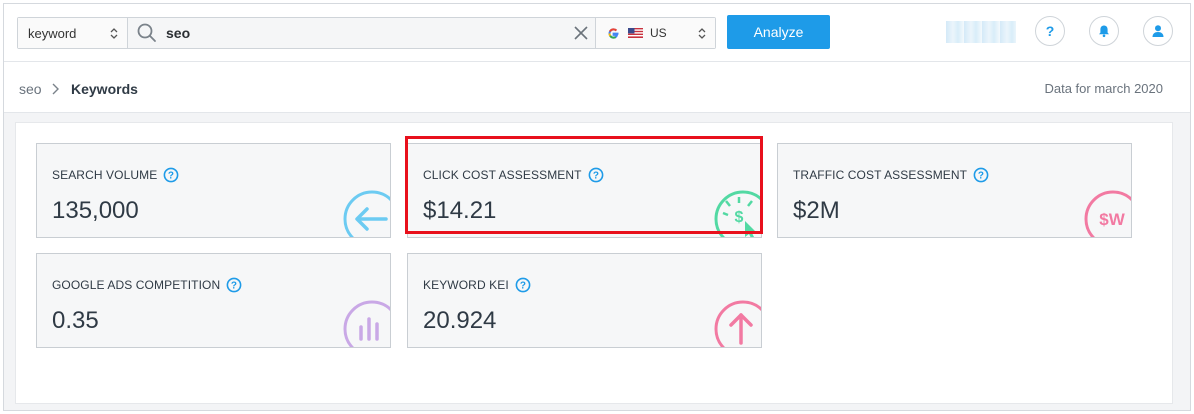  I want to click on region-value: US, so click(658, 33).